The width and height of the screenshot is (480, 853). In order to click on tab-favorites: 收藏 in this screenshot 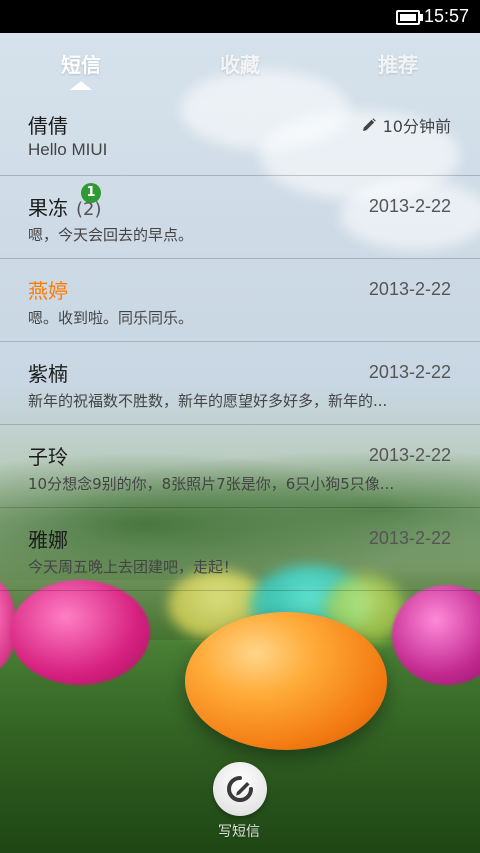, I will do `click(240, 63)`.